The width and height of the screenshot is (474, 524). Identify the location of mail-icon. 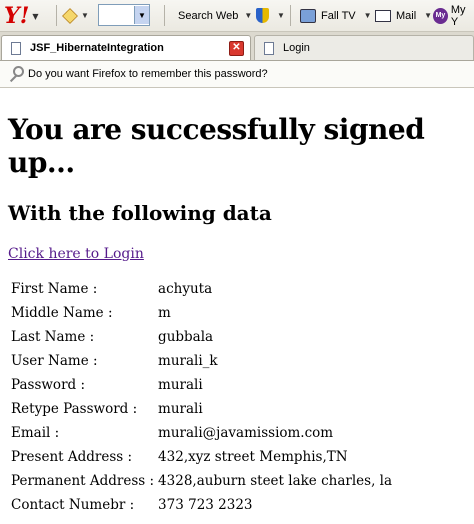
(383, 15).